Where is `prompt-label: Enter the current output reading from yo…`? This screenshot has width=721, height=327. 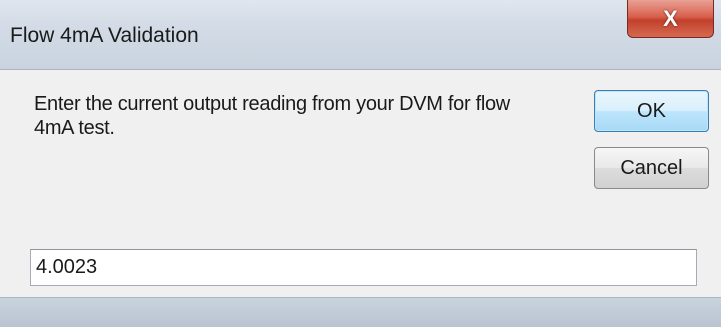
prompt-label: Enter the current output reading from yo… is located at coordinates (272, 116).